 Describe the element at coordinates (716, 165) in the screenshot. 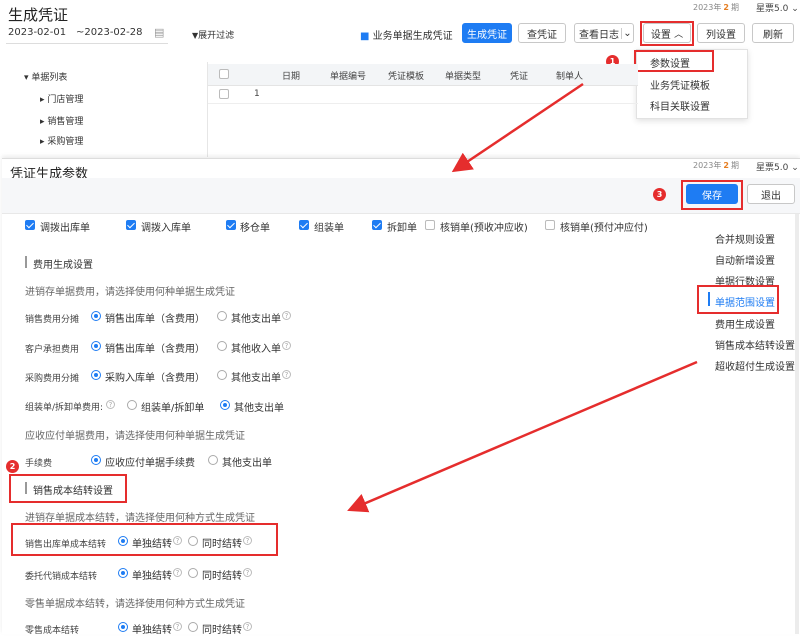

I see `panel-period: 2023年 2 期` at that location.